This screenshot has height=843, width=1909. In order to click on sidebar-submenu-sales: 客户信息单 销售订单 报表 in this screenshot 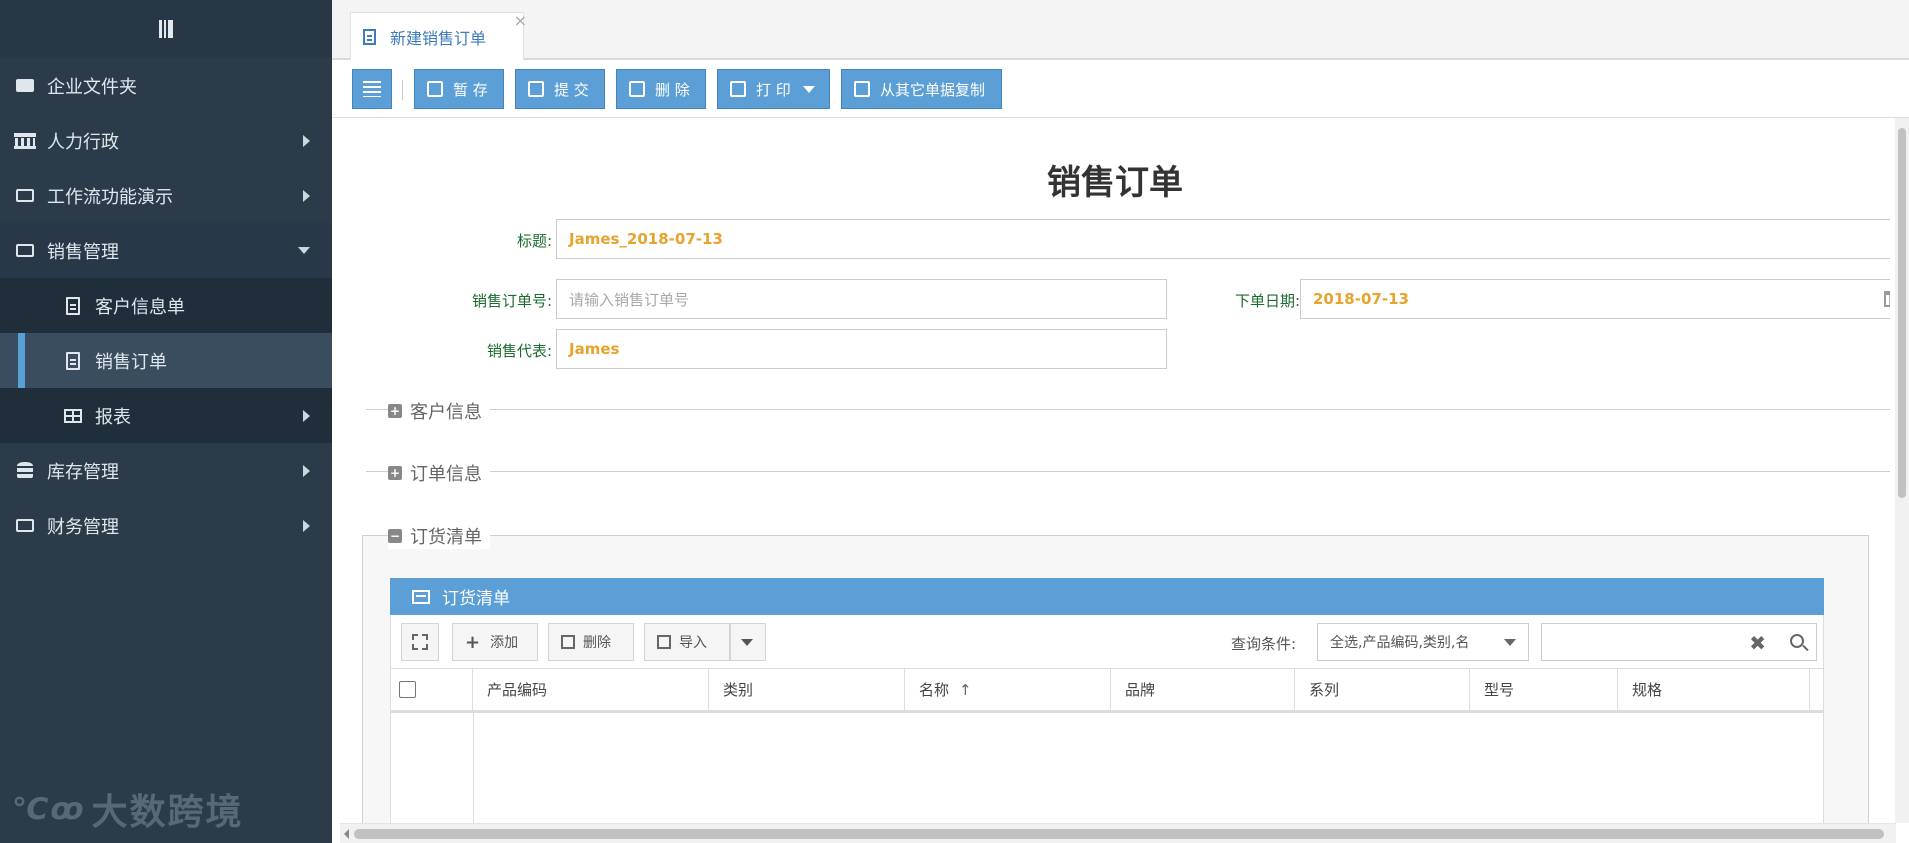, I will do `click(166, 360)`.